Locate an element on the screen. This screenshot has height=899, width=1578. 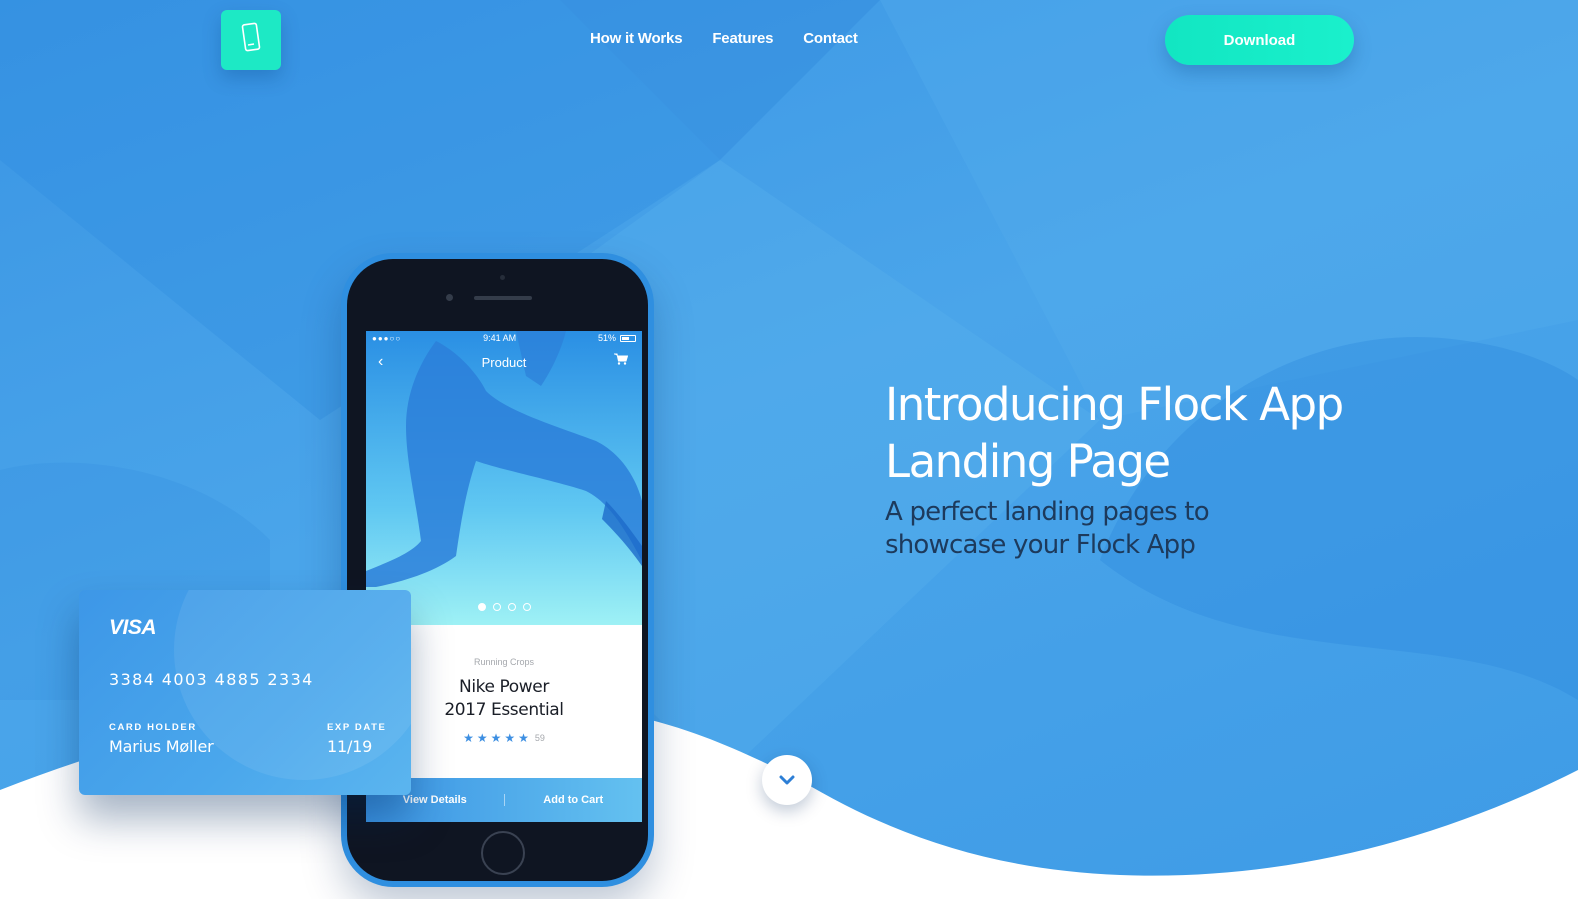
product-image: ●●●○○ 9:41 AM 51% ‹ Product is located at coordinates (504, 478).